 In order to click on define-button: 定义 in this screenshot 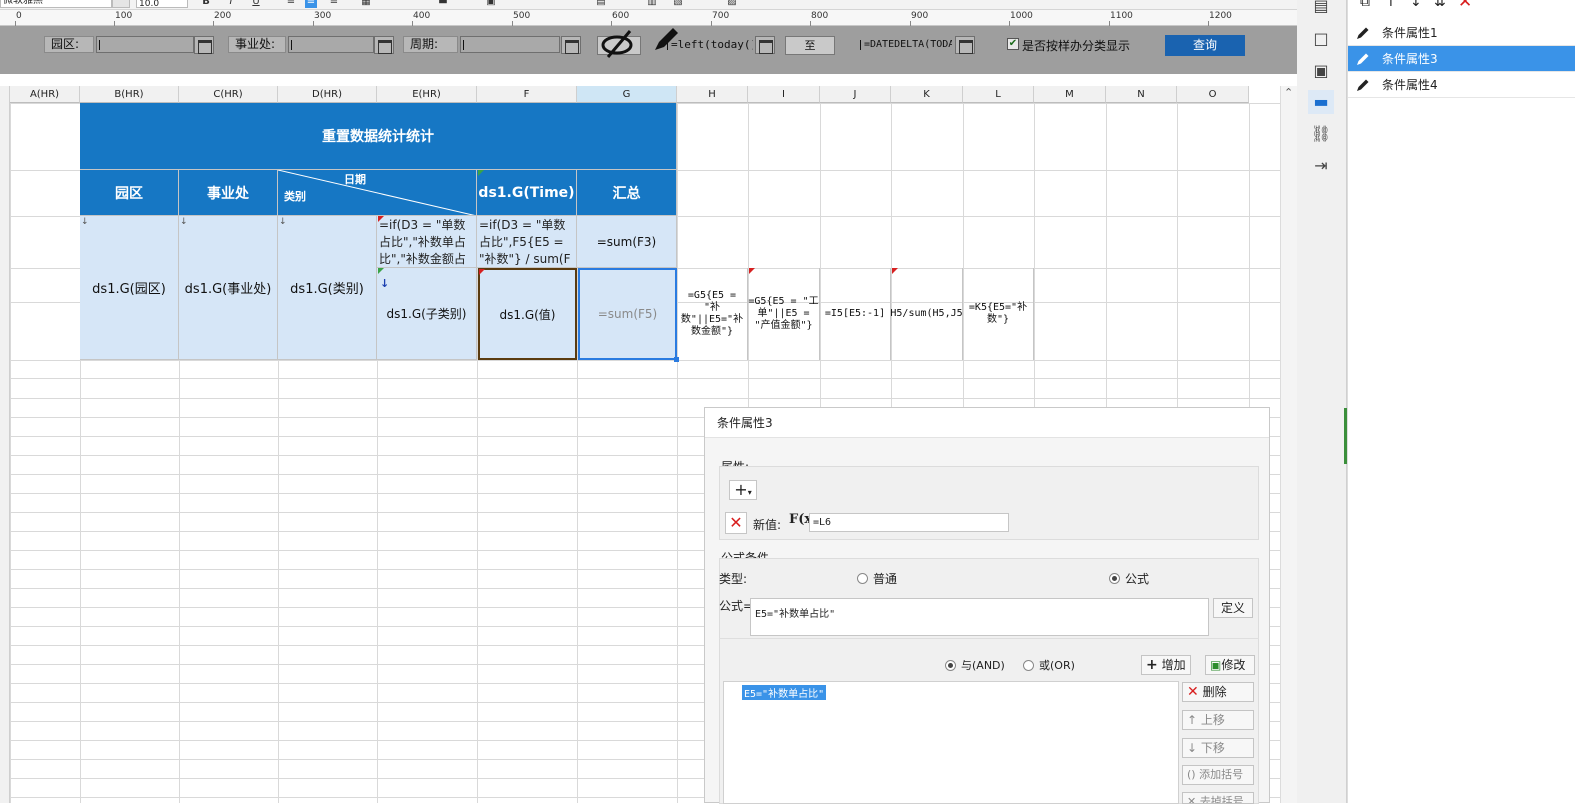, I will do `click(1233, 608)`.